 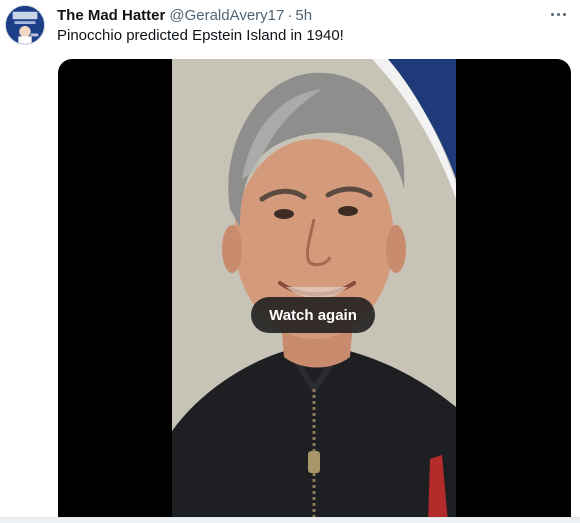 I want to click on tweet-header: The Mad Hatter @GeraldAvery17 · 5h, so click(x=184, y=15).